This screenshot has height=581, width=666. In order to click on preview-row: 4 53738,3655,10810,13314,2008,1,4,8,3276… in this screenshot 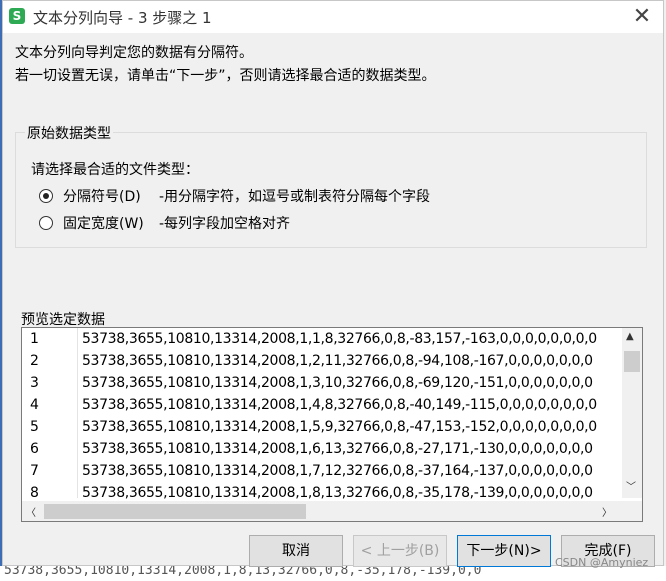, I will do `click(322, 405)`.